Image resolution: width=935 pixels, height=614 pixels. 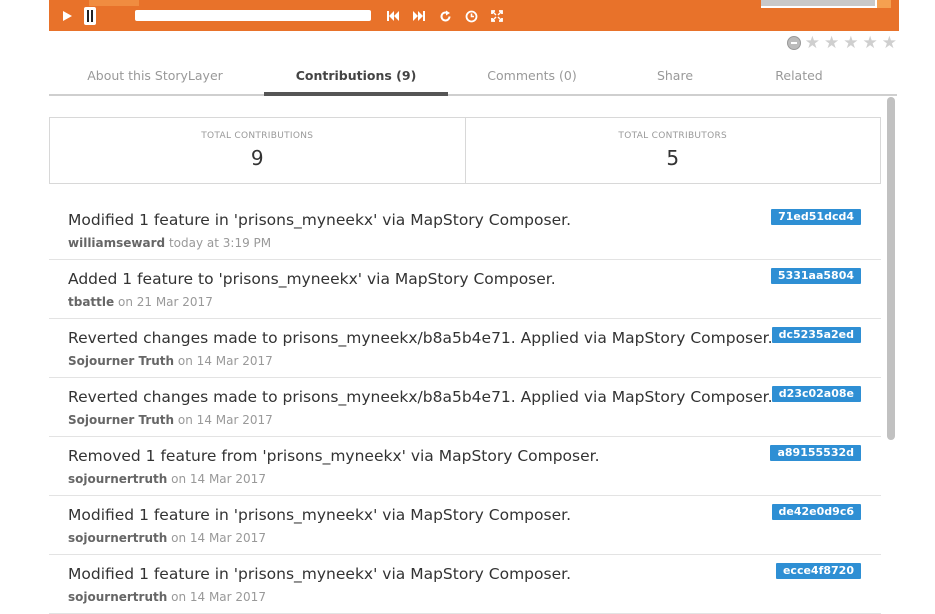 I want to click on skip-forward-icon, so click(x=419, y=16).